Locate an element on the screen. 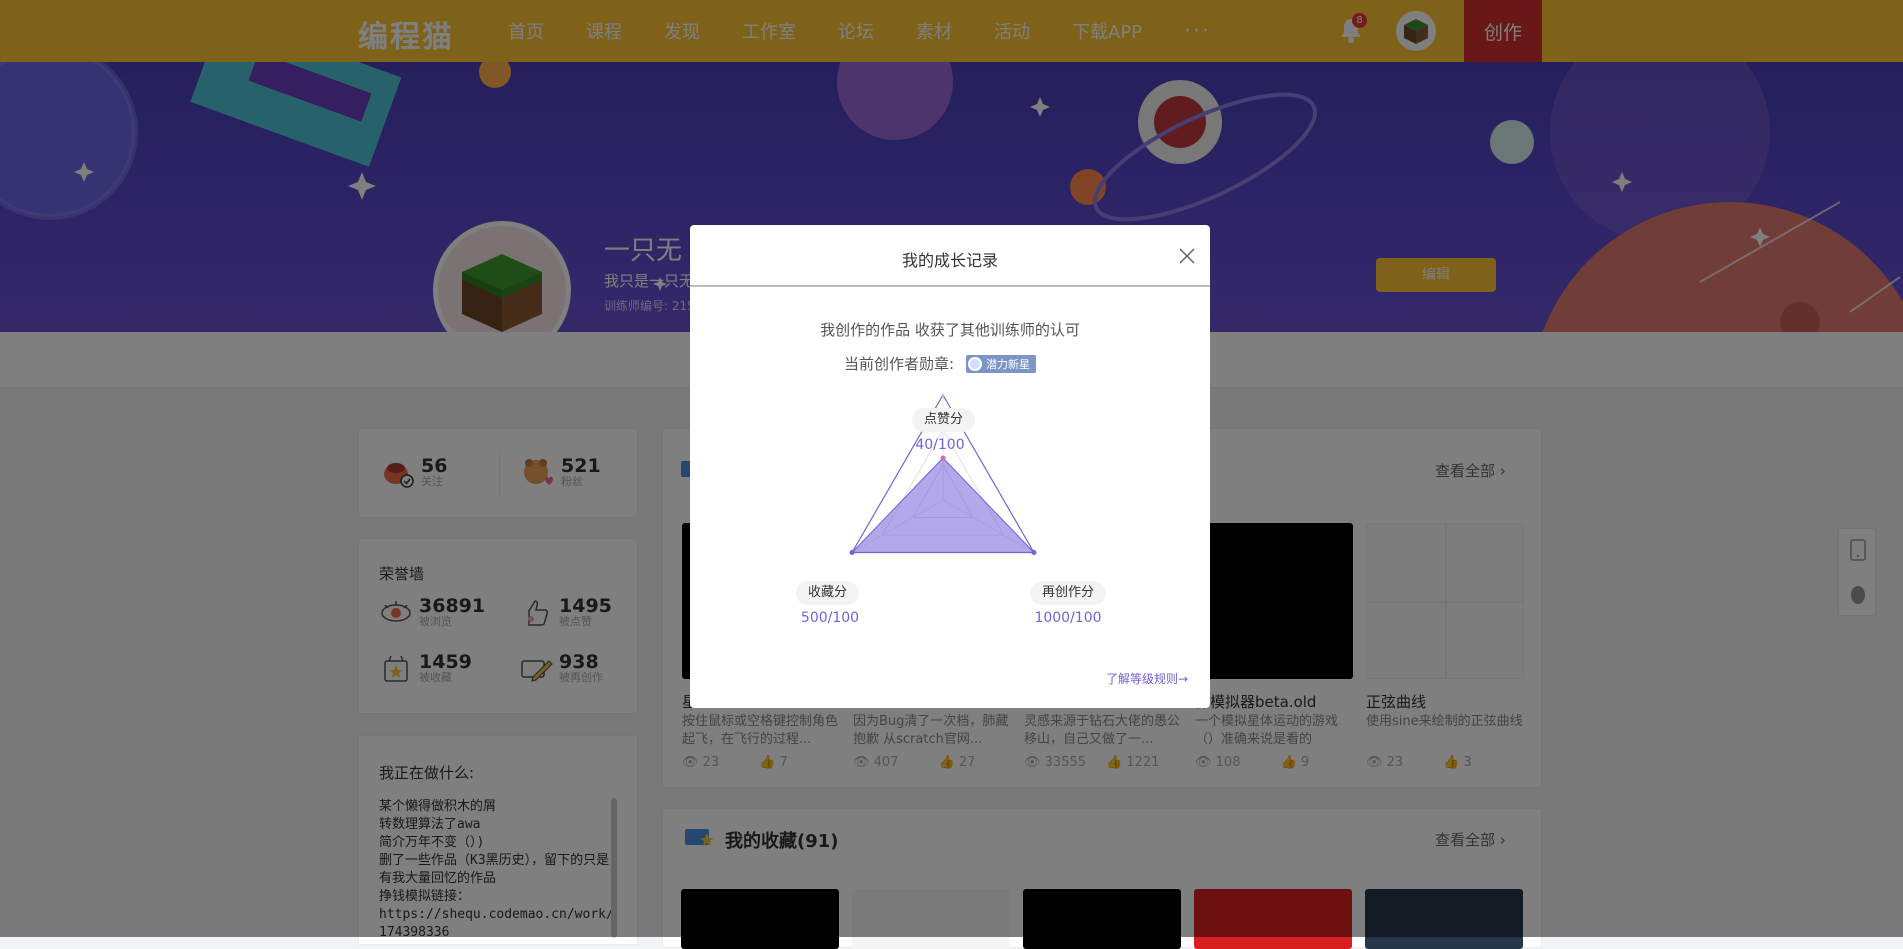 This screenshot has height=949, width=1903. axis-value-collect: 500/100 is located at coordinates (830, 618).